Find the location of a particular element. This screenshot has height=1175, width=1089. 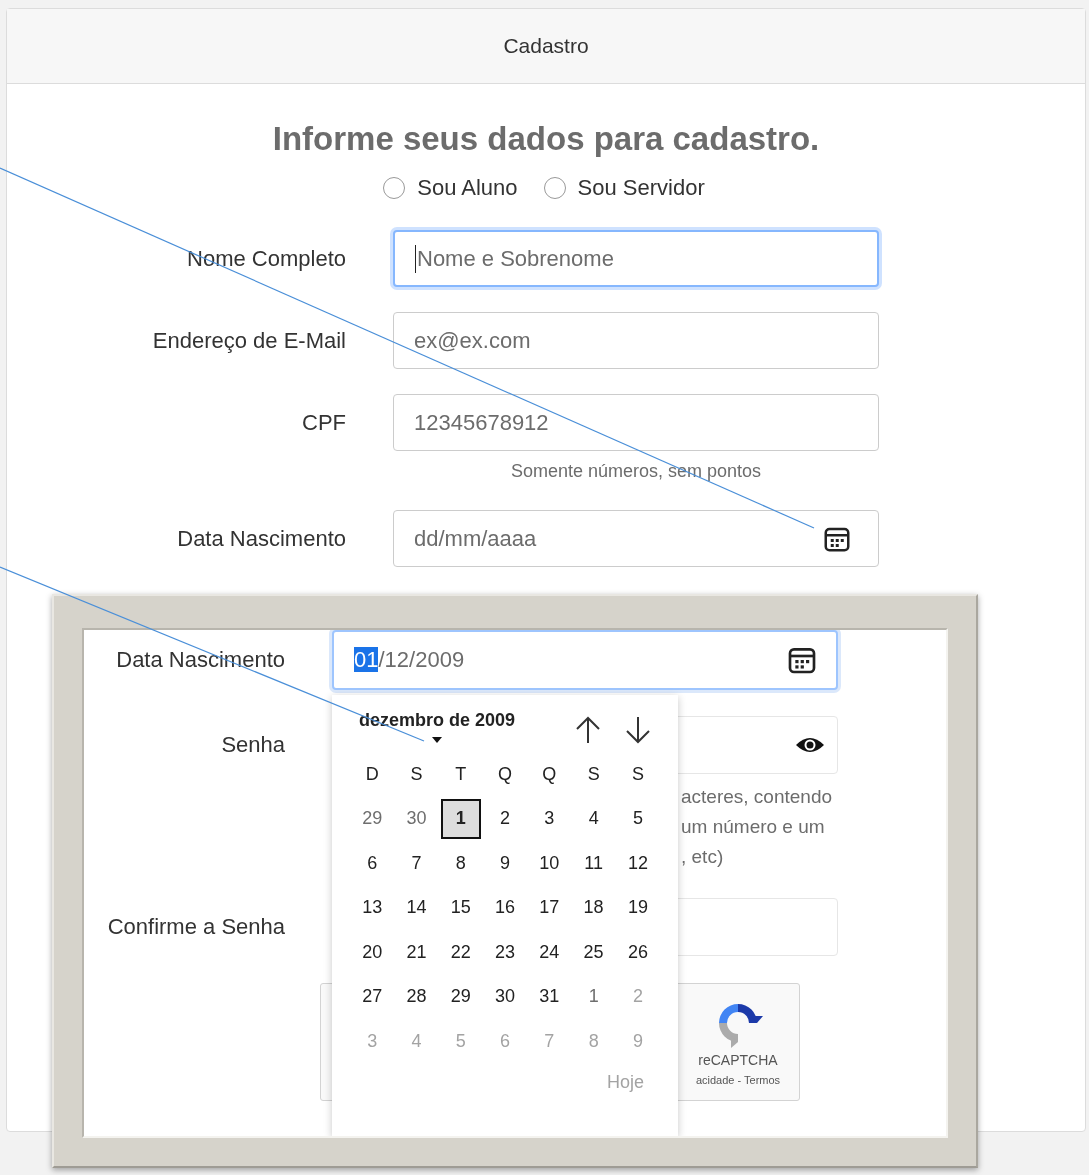

calendar-day: 18 is located at coordinates (593, 907).